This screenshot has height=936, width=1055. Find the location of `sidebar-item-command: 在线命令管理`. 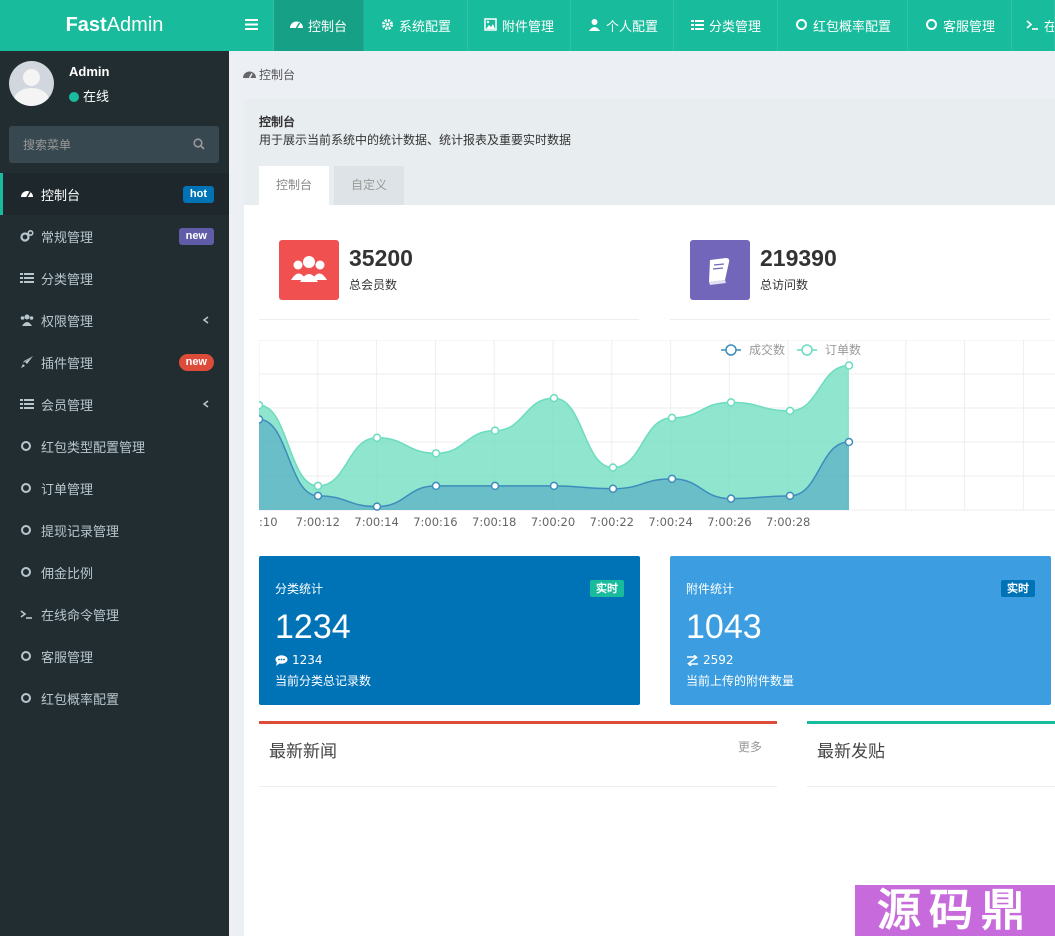

sidebar-item-command: 在线命令管理 is located at coordinates (114, 614).